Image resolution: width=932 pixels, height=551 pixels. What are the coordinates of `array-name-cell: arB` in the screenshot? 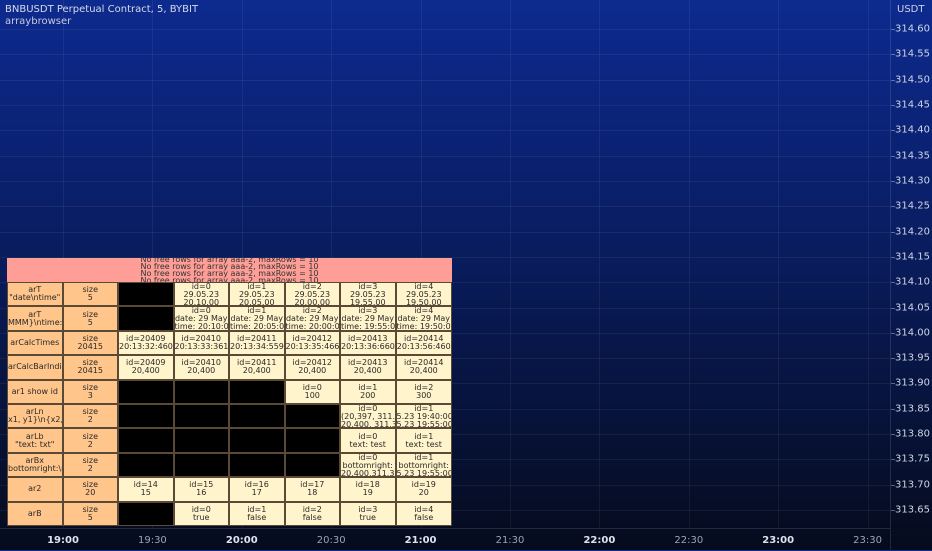 It's located at (35, 513).